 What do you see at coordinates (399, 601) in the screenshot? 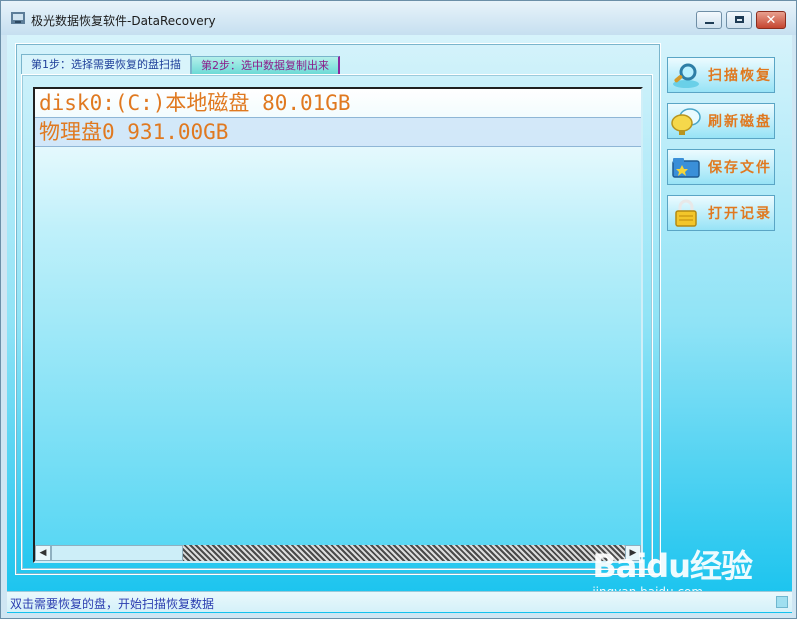
I see `status-bar: 双击需要恢复的盘，开始扫描恢复数据` at bounding box center [399, 601].